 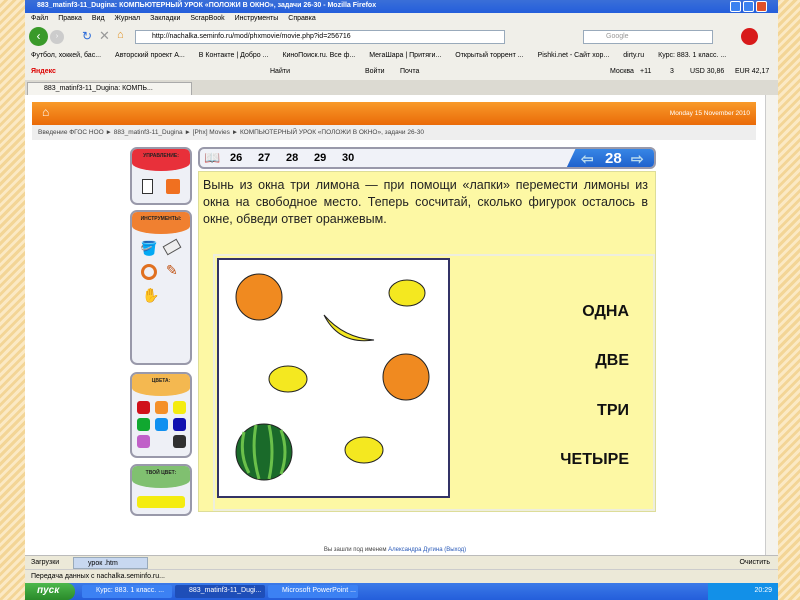 I want to click on panel-title: ТВОЙ ЦВЕТ:, so click(x=161, y=477).